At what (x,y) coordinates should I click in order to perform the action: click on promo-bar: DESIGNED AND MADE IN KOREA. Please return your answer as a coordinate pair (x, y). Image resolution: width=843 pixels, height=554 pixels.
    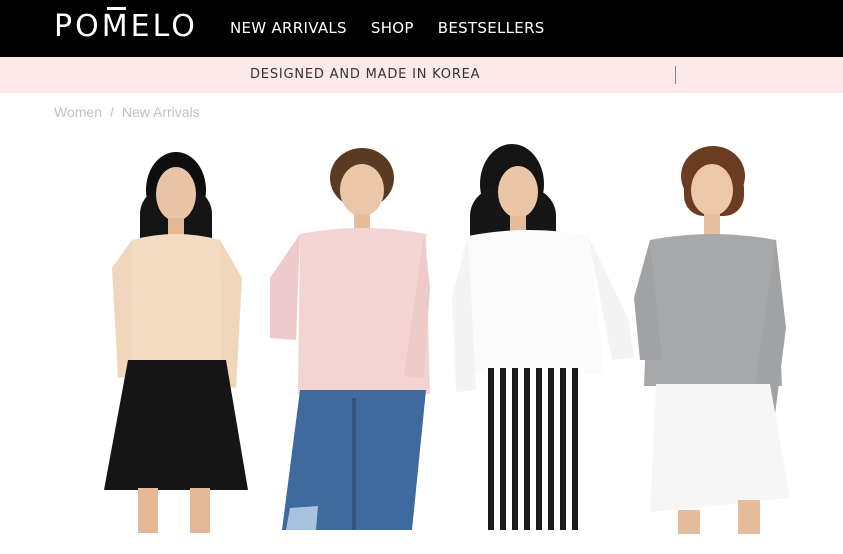
    Looking at the image, I should click on (421, 75).